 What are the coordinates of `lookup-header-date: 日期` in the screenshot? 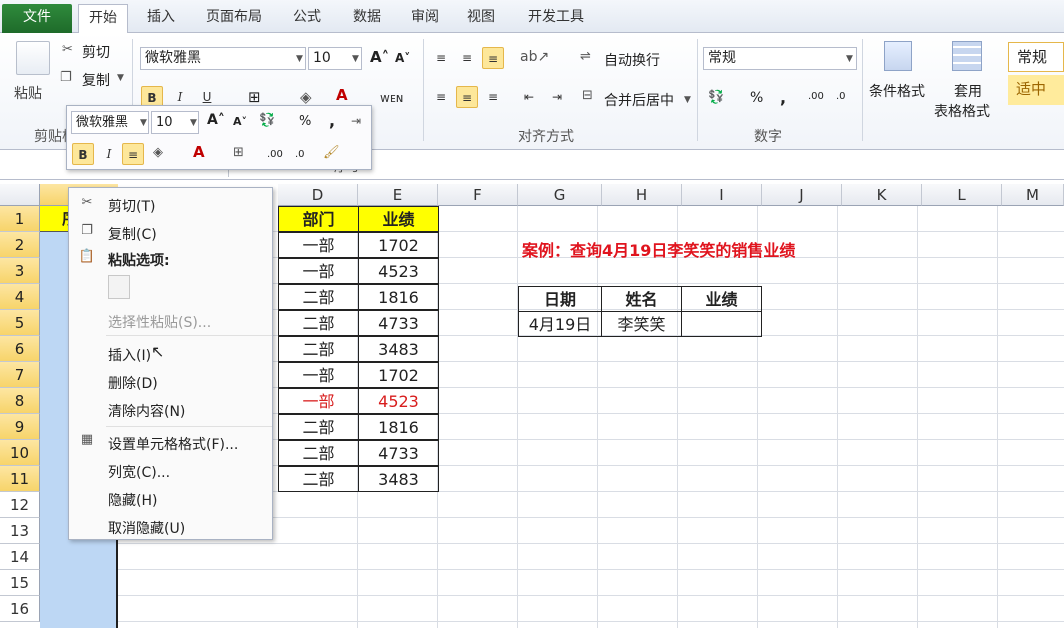 It's located at (560, 299).